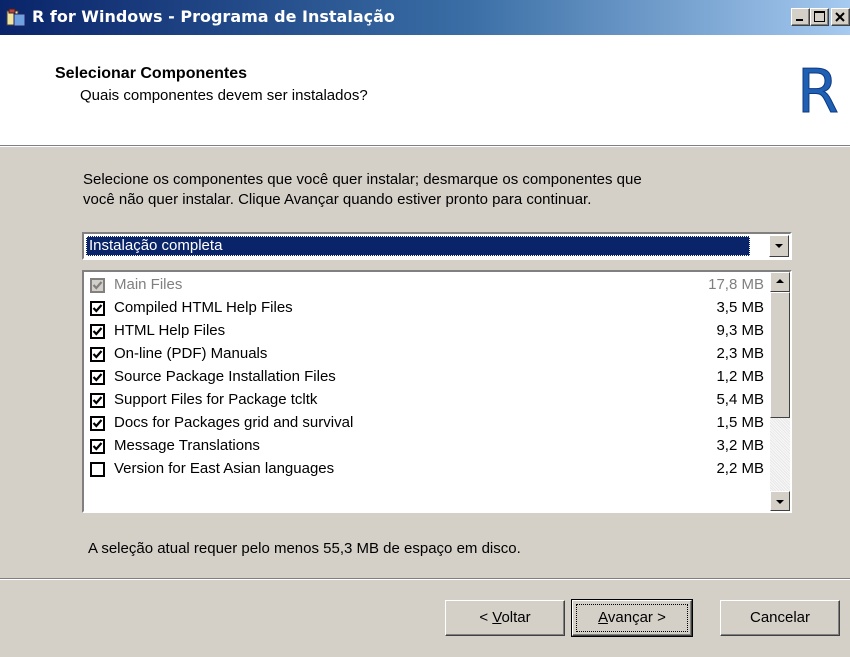 The height and width of the screenshot is (657, 850). What do you see at coordinates (224, 95) in the screenshot?
I see `page-subtitle: Quais componentes devem ser instalados?` at bounding box center [224, 95].